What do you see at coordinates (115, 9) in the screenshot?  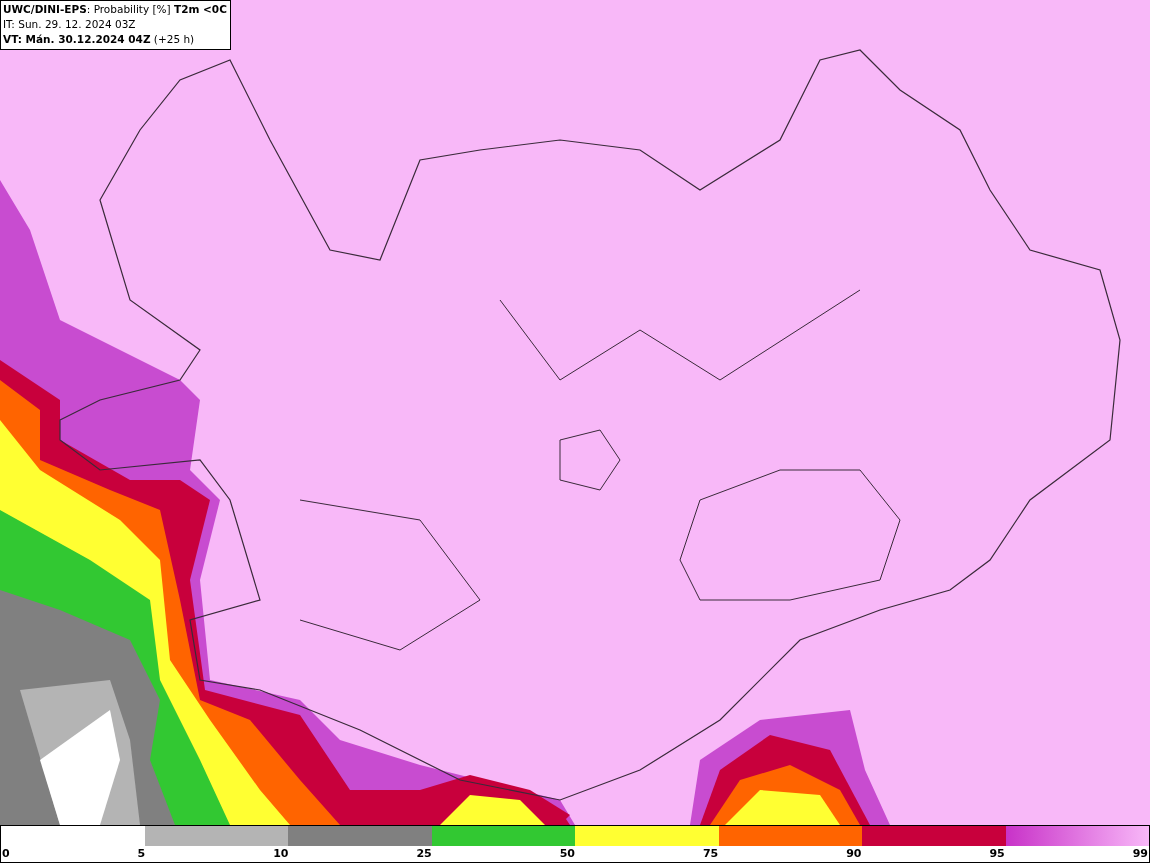 I see `map-title: UWC/DINI-EPS: Probability [%] T2m <0C` at bounding box center [115, 9].